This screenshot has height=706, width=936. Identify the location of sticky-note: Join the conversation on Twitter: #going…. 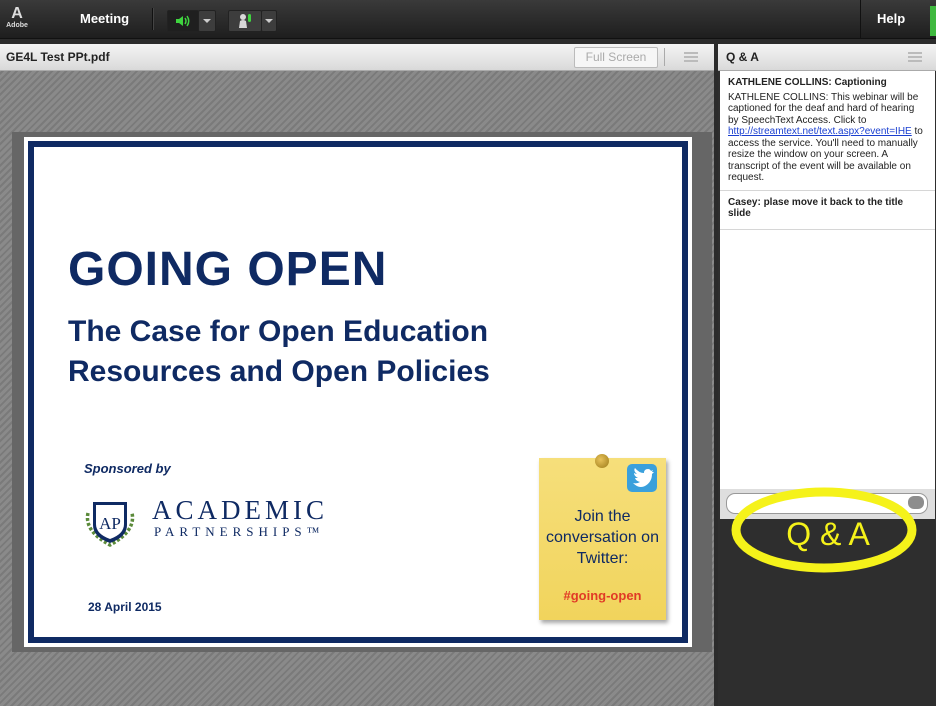
(602, 537).